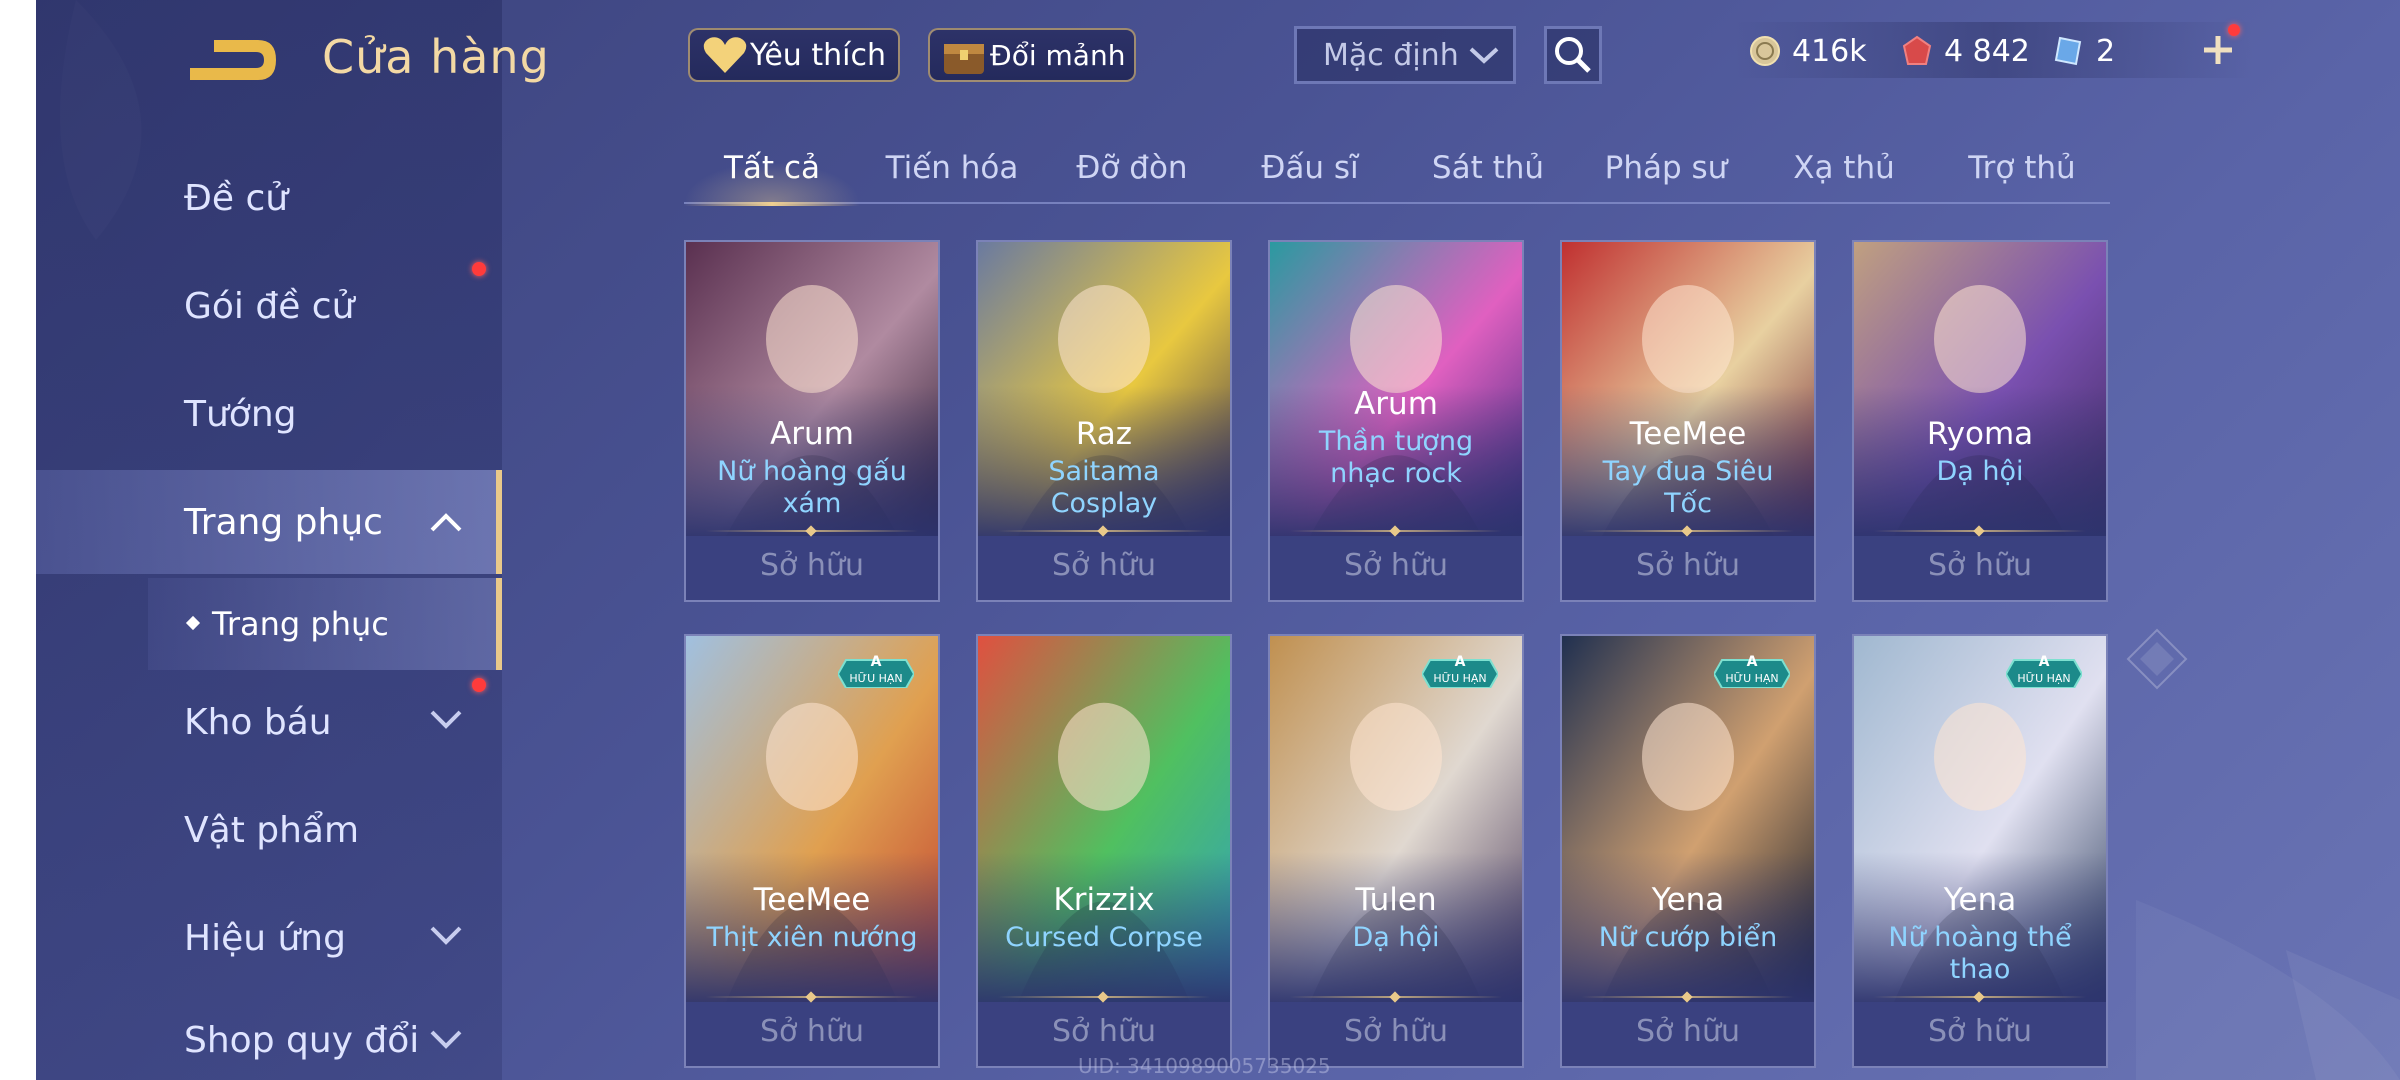  I want to click on currency-voucher: 2, so click(2083, 51).